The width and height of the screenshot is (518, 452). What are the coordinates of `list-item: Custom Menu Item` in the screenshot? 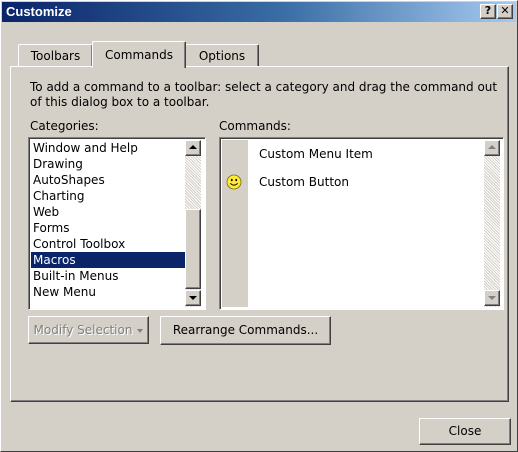 It's located at (353, 154).